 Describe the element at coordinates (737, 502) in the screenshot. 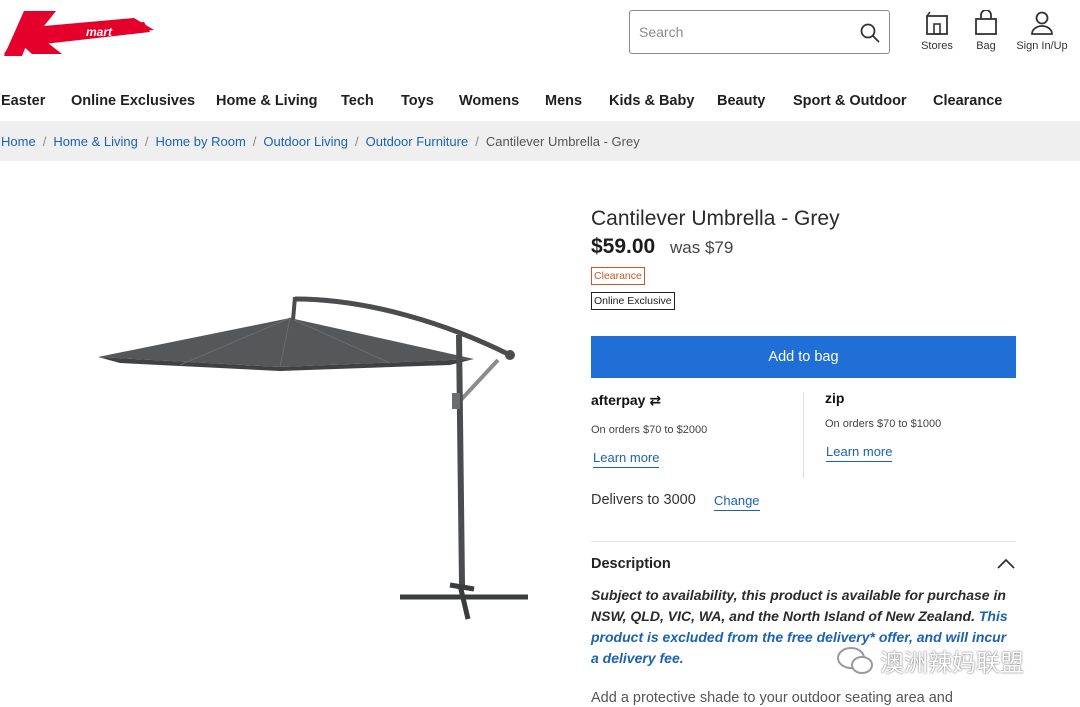

I see `change-delivery-link: Change` at that location.